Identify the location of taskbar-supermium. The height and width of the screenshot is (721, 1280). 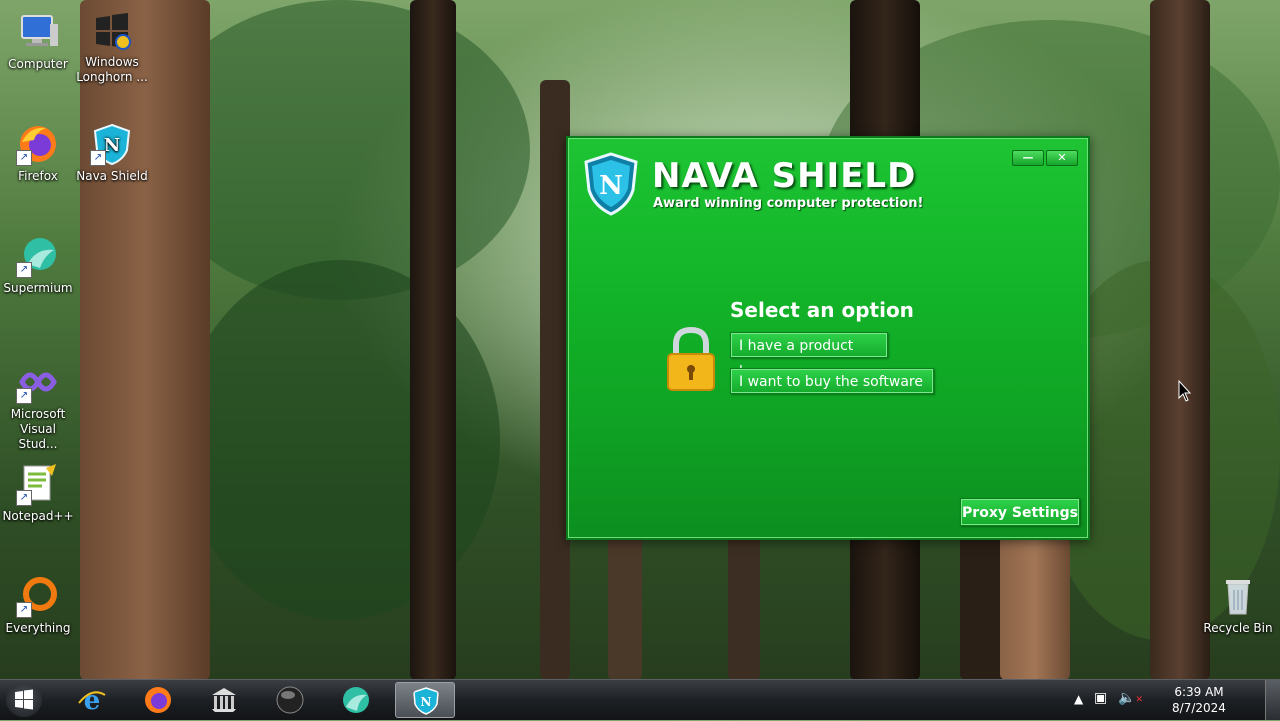
(356, 700).